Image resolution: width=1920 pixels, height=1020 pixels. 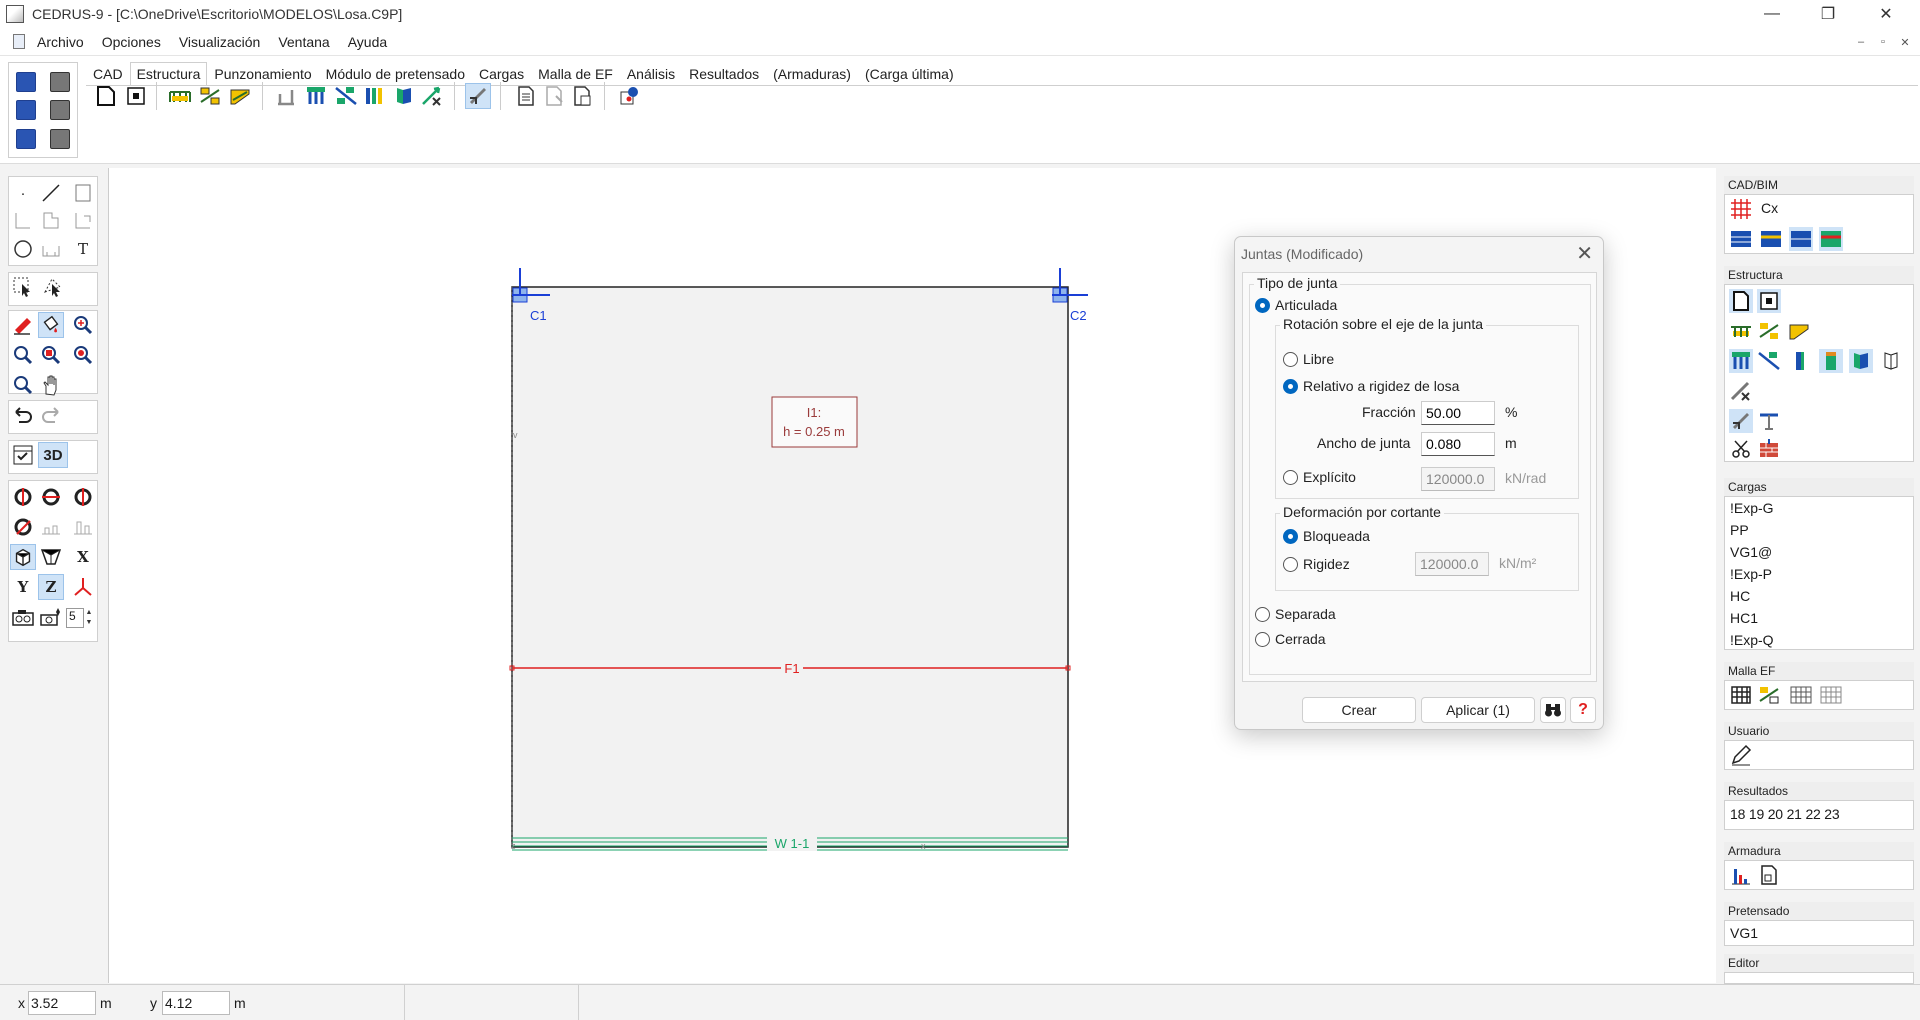 What do you see at coordinates (219, 42) in the screenshot?
I see `menu-visualizacion: Visualización` at bounding box center [219, 42].